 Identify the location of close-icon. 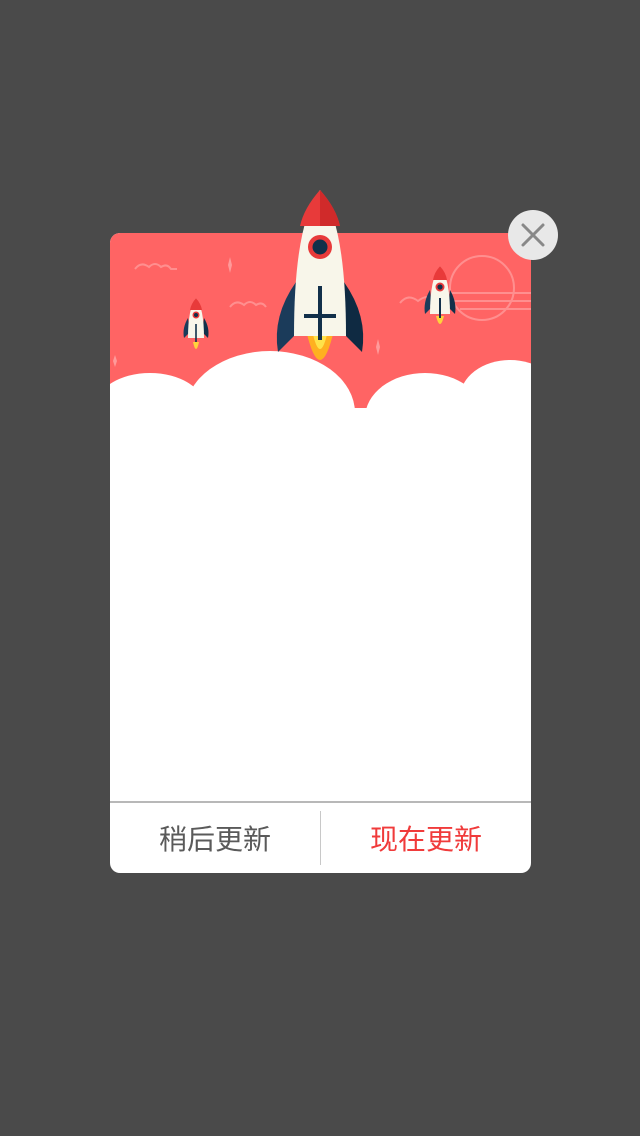
(533, 235).